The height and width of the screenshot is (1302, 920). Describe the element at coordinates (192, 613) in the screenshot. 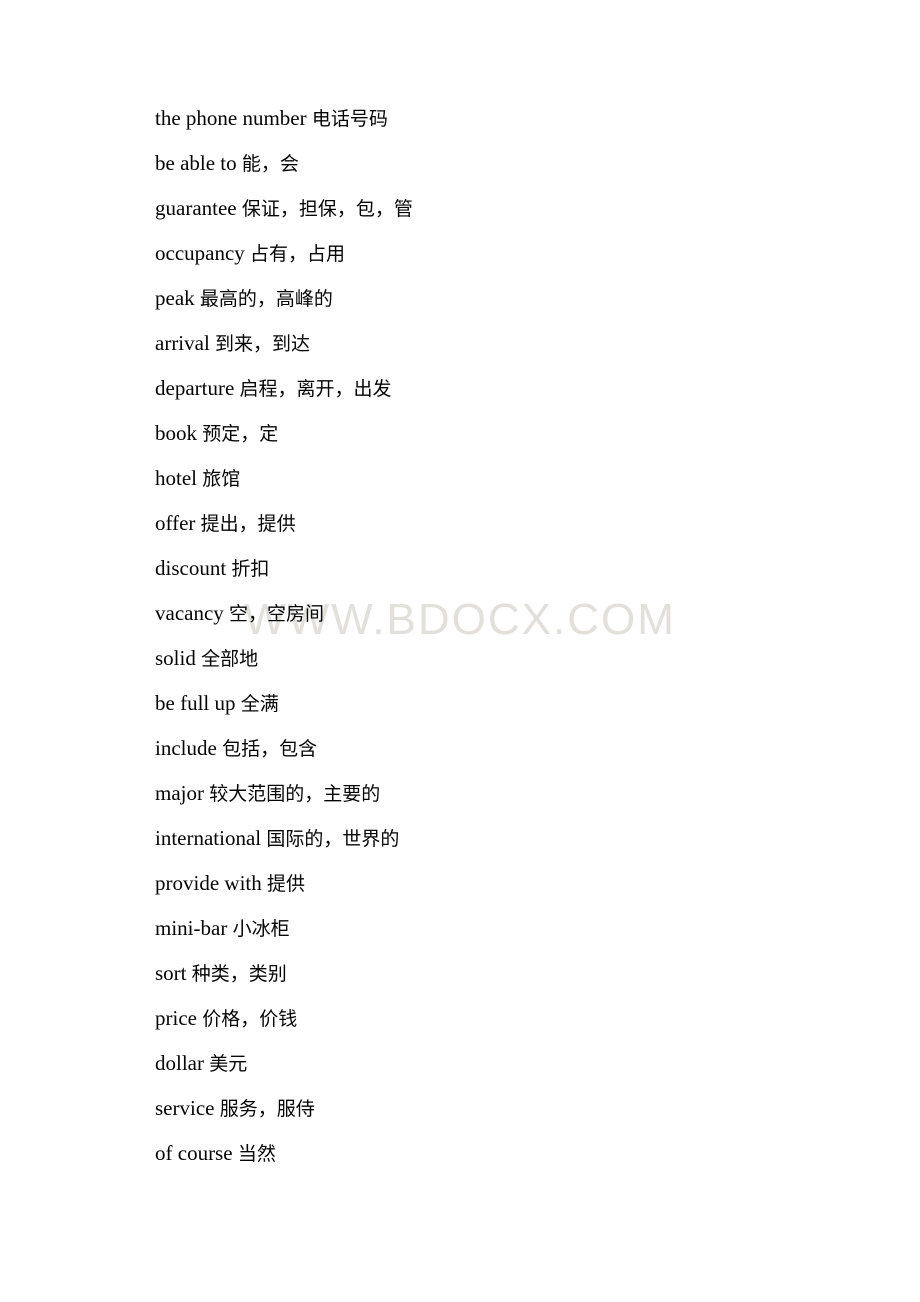

I see `vocabulary-term-en: vacancy` at that location.